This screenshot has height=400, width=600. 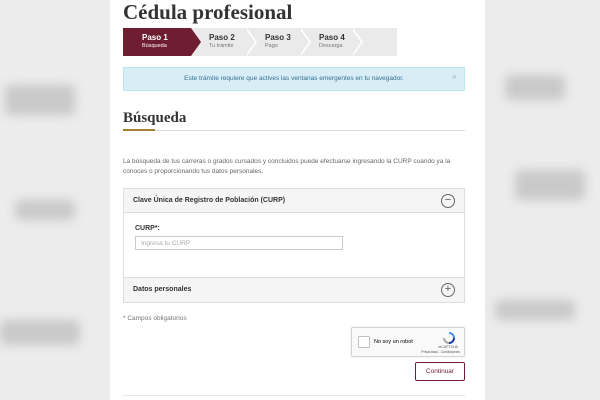 I want to click on close-icon: ×, so click(x=454, y=77).